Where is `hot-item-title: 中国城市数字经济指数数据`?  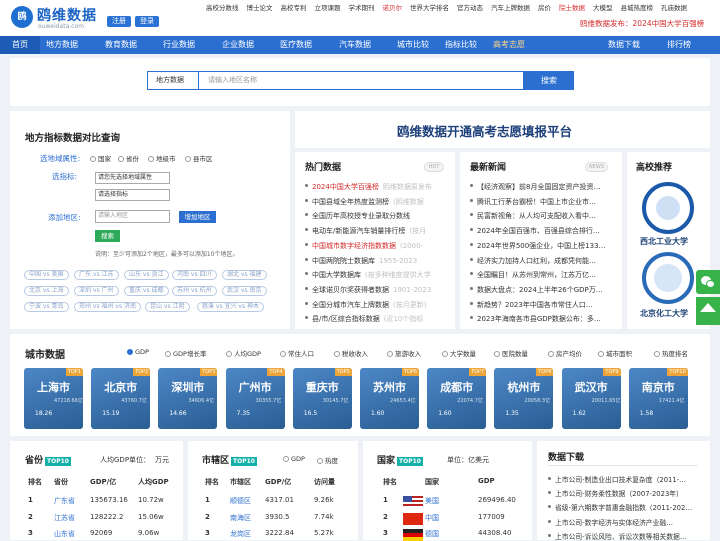
hot-item-title: 中国城市数字经济指数数据 is located at coordinates (354, 246).